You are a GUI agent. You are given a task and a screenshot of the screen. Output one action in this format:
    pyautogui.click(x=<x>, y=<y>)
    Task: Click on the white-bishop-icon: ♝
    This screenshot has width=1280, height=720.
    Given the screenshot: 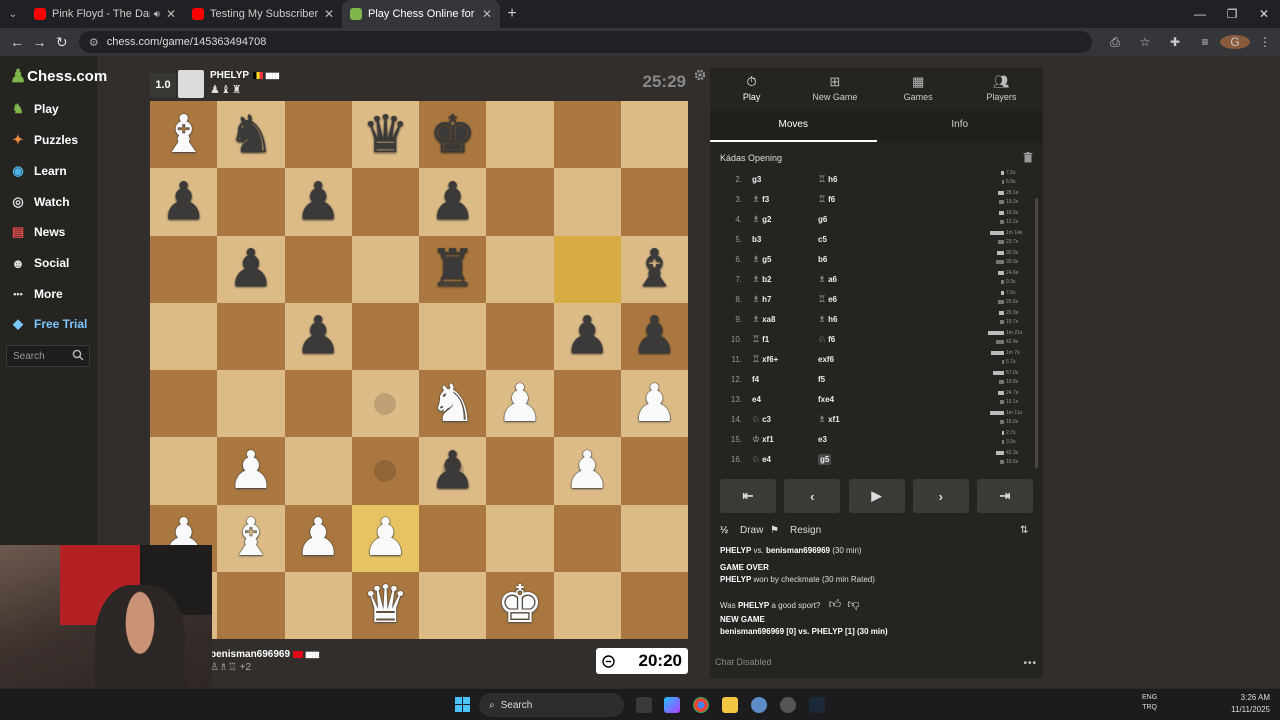 What is the action you would take?
    pyautogui.click(x=183, y=134)
    